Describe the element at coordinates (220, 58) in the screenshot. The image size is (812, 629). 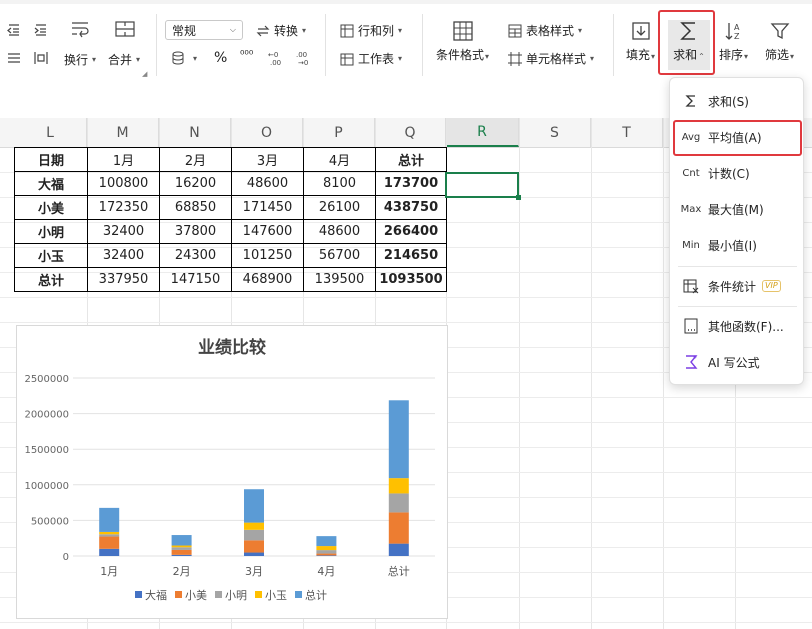
I see `percent-format-button: %` at that location.